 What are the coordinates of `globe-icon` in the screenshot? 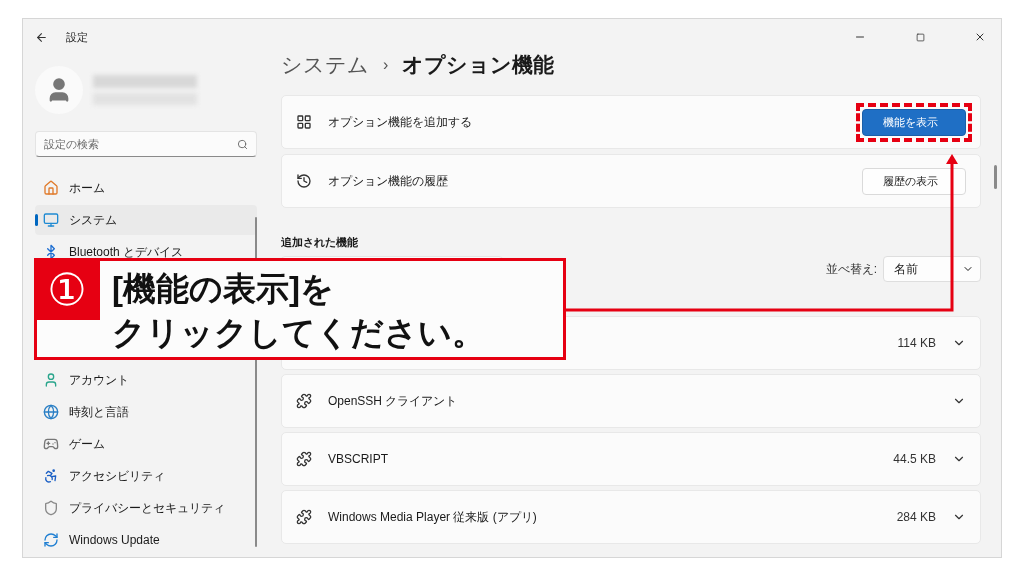 It's located at (51, 412).